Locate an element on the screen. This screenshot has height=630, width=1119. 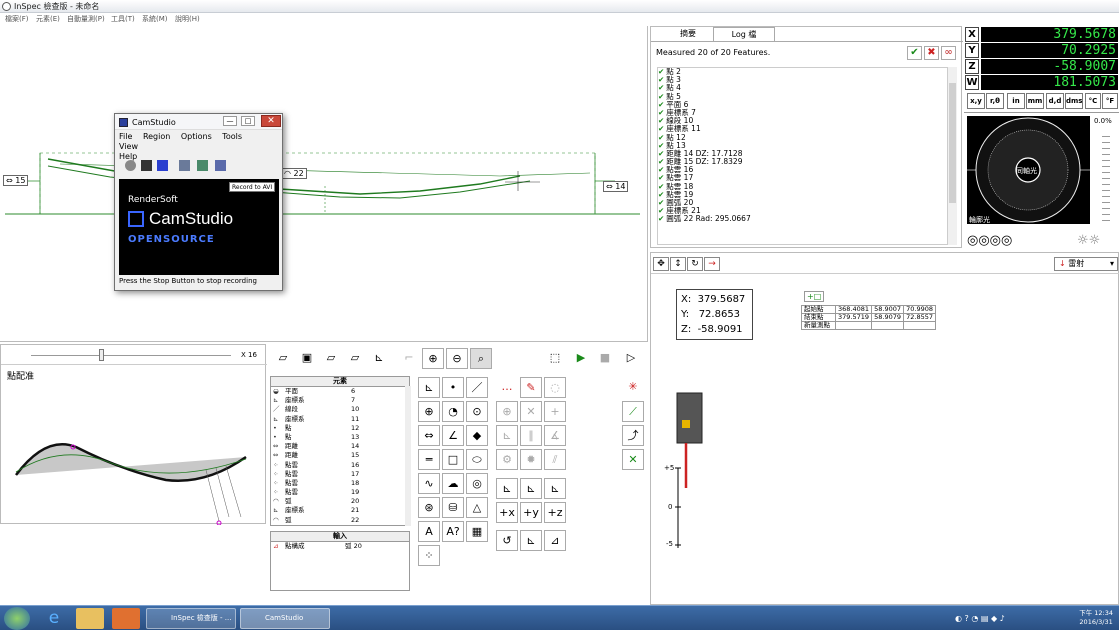
select-icon: ⌐ is located at coordinates (409, 358).